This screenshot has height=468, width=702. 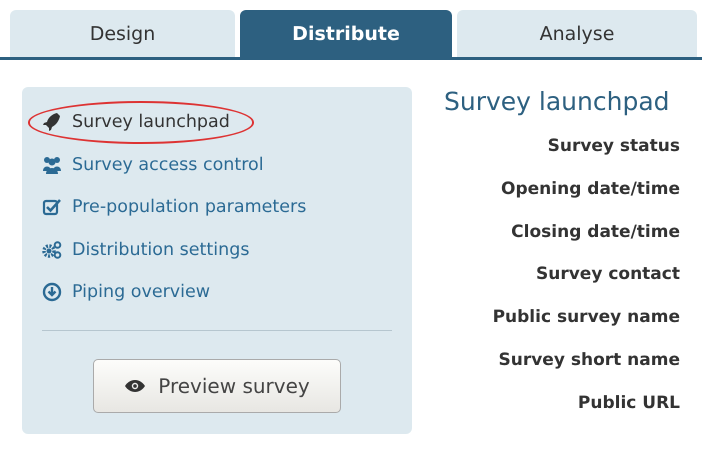 I want to click on field-label: Public URL, so click(x=629, y=403).